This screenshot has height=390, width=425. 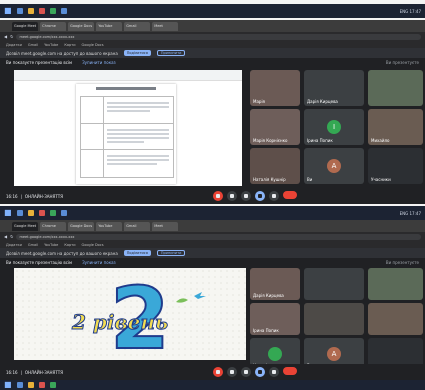 What do you see at coordinates (380, 140) in the screenshot?
I see `participant-name: Михайло` at bounding box center [380, 140].